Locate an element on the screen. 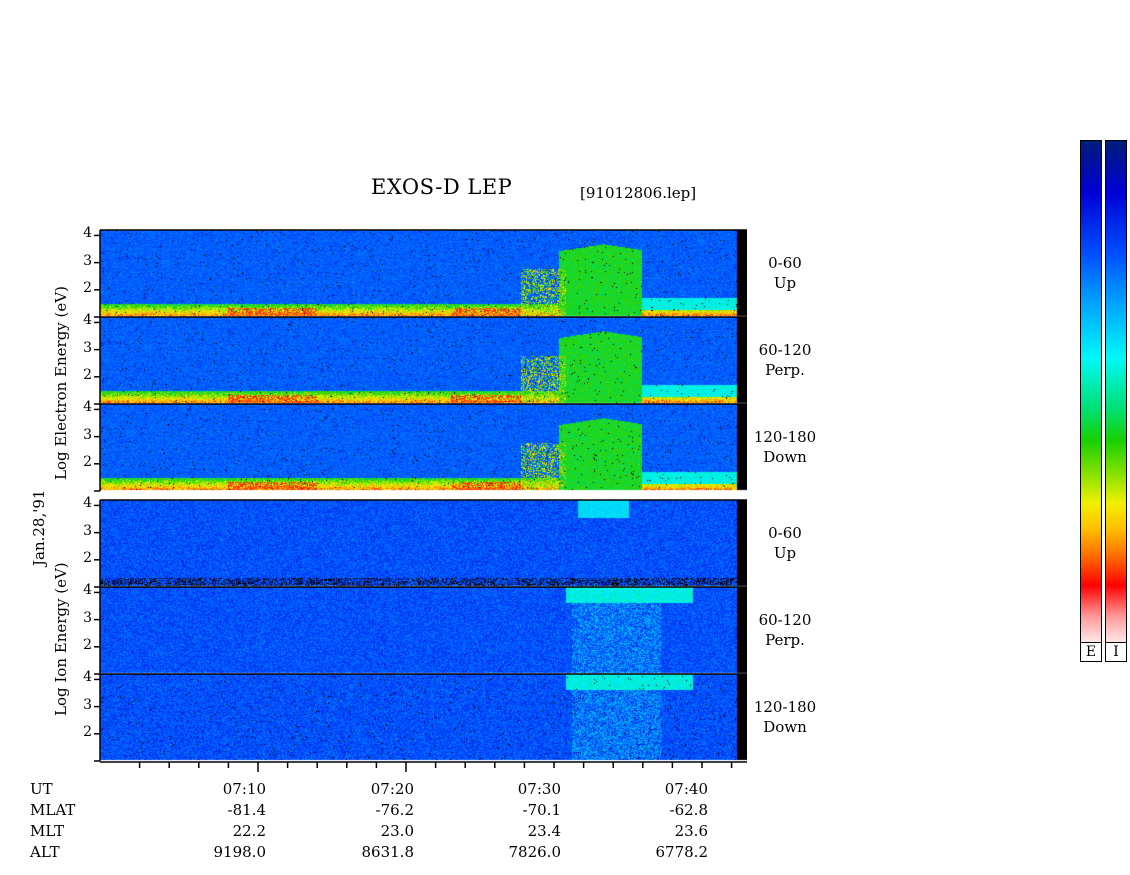 This screenshot has height=875, width=1130. x-tick-label: 07:10 is located at coordinates (244, 789).